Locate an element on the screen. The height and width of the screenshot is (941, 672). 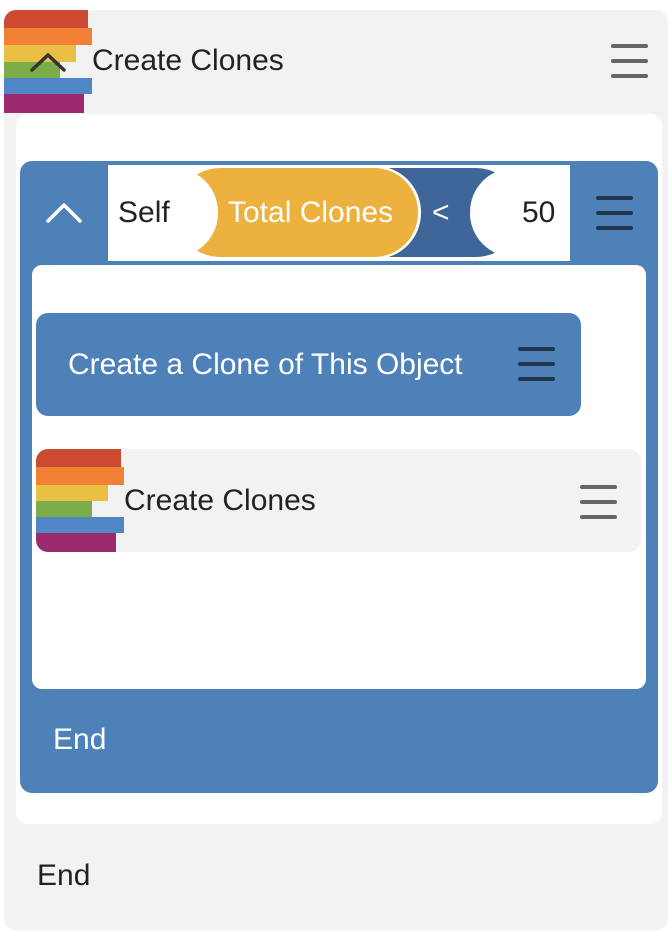
action-label: Create a Clone of This Object is located at coordinates (265, 364).